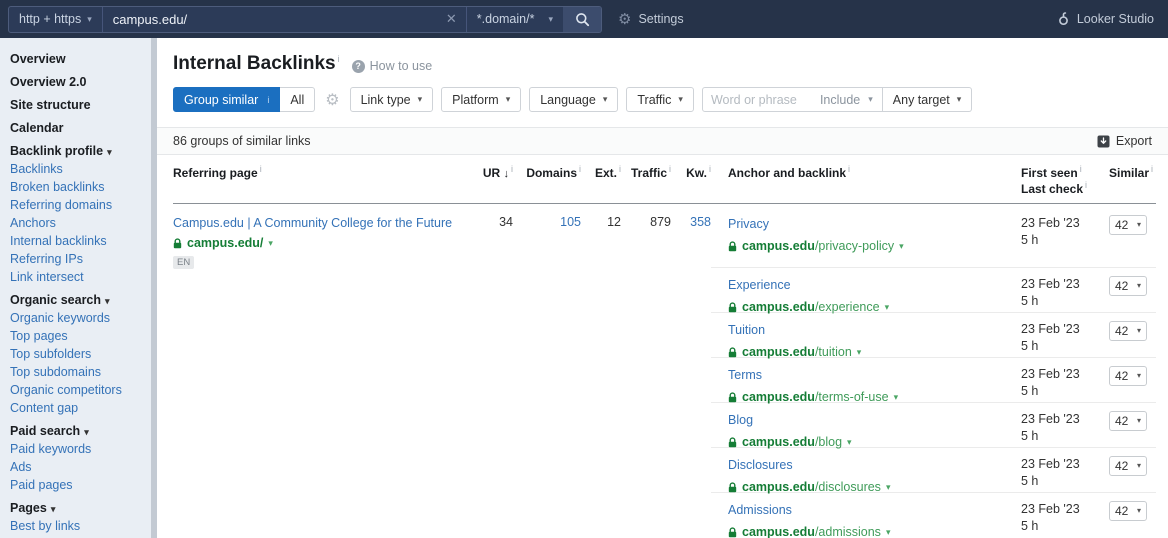 The width and height of the screenshot is (1168, 538). I want to click on header-domains: Domains i, so click(547, 180).